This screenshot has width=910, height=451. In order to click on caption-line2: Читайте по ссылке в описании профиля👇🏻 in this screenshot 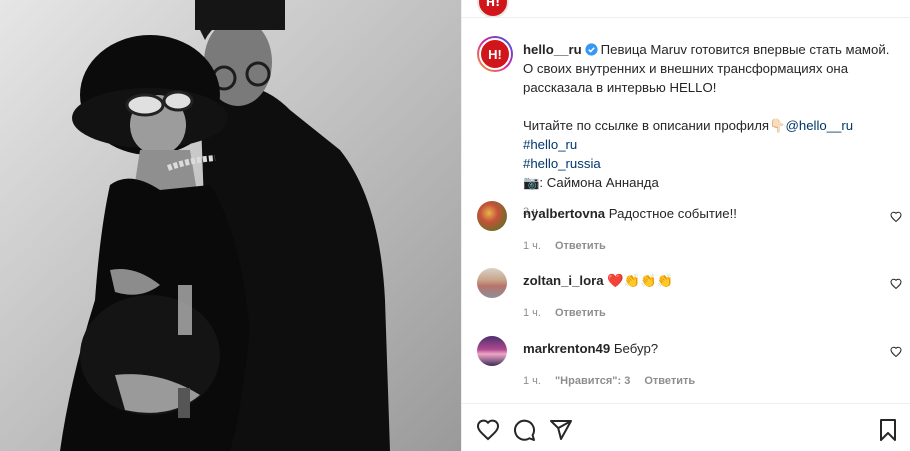, I will do `click(654, 125)`.